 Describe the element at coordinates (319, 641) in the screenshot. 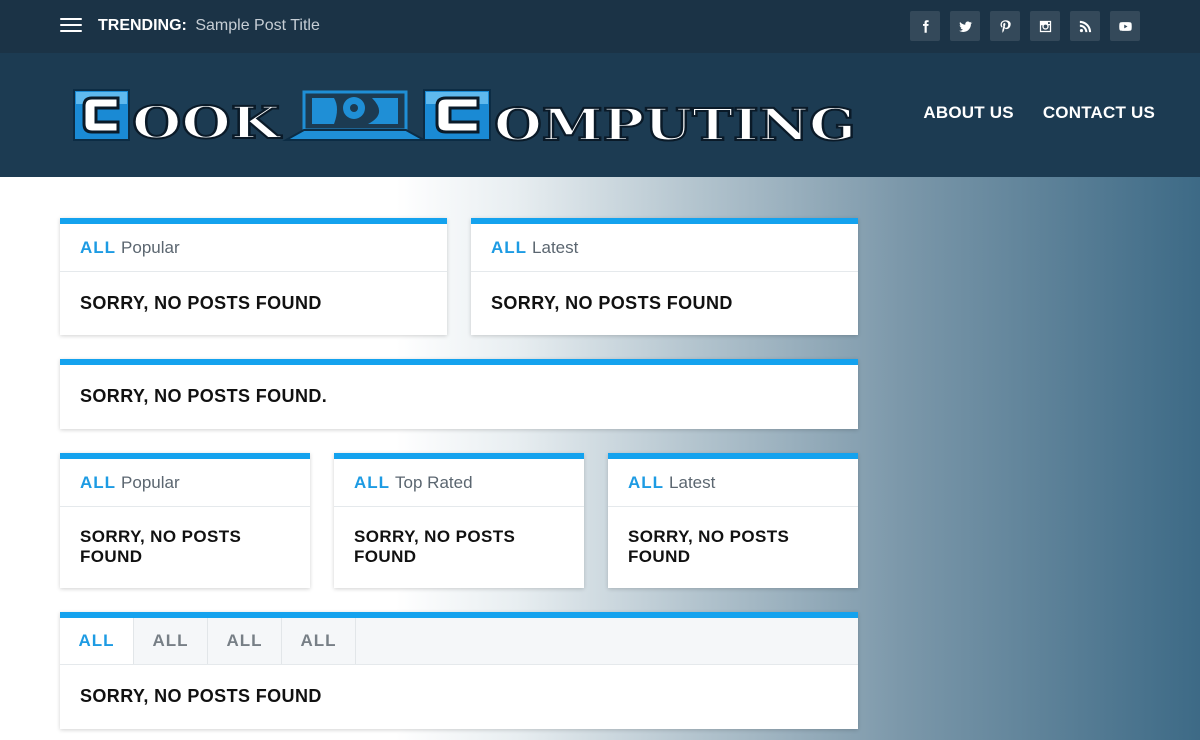

I see `tab-all-4: ALL` at that location.